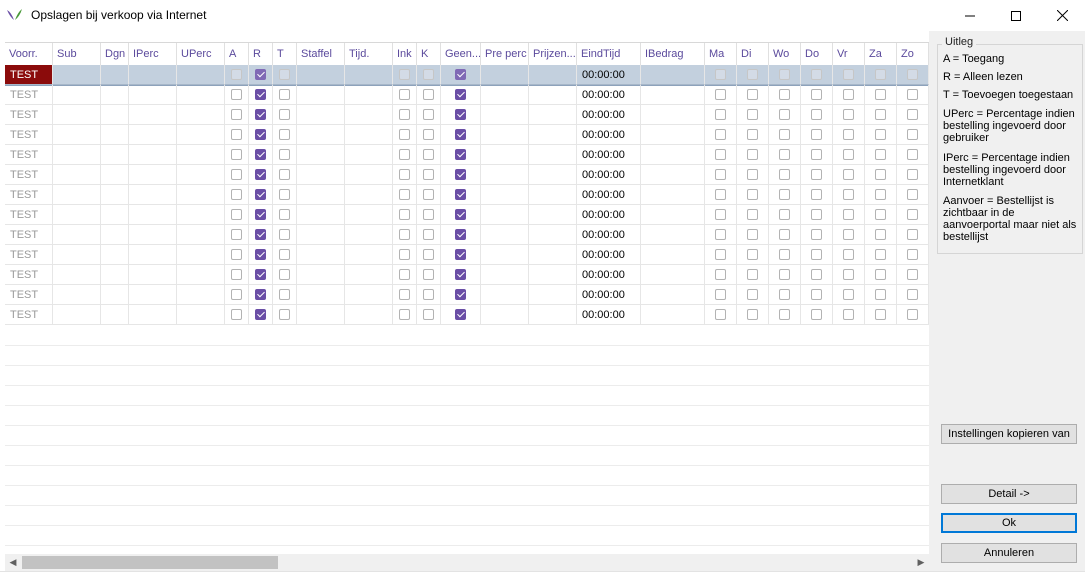 The image size is (1085, 584). Describe the element at coordinates (405, 315) in the screenshot. I see `cell-Ink` at that location.